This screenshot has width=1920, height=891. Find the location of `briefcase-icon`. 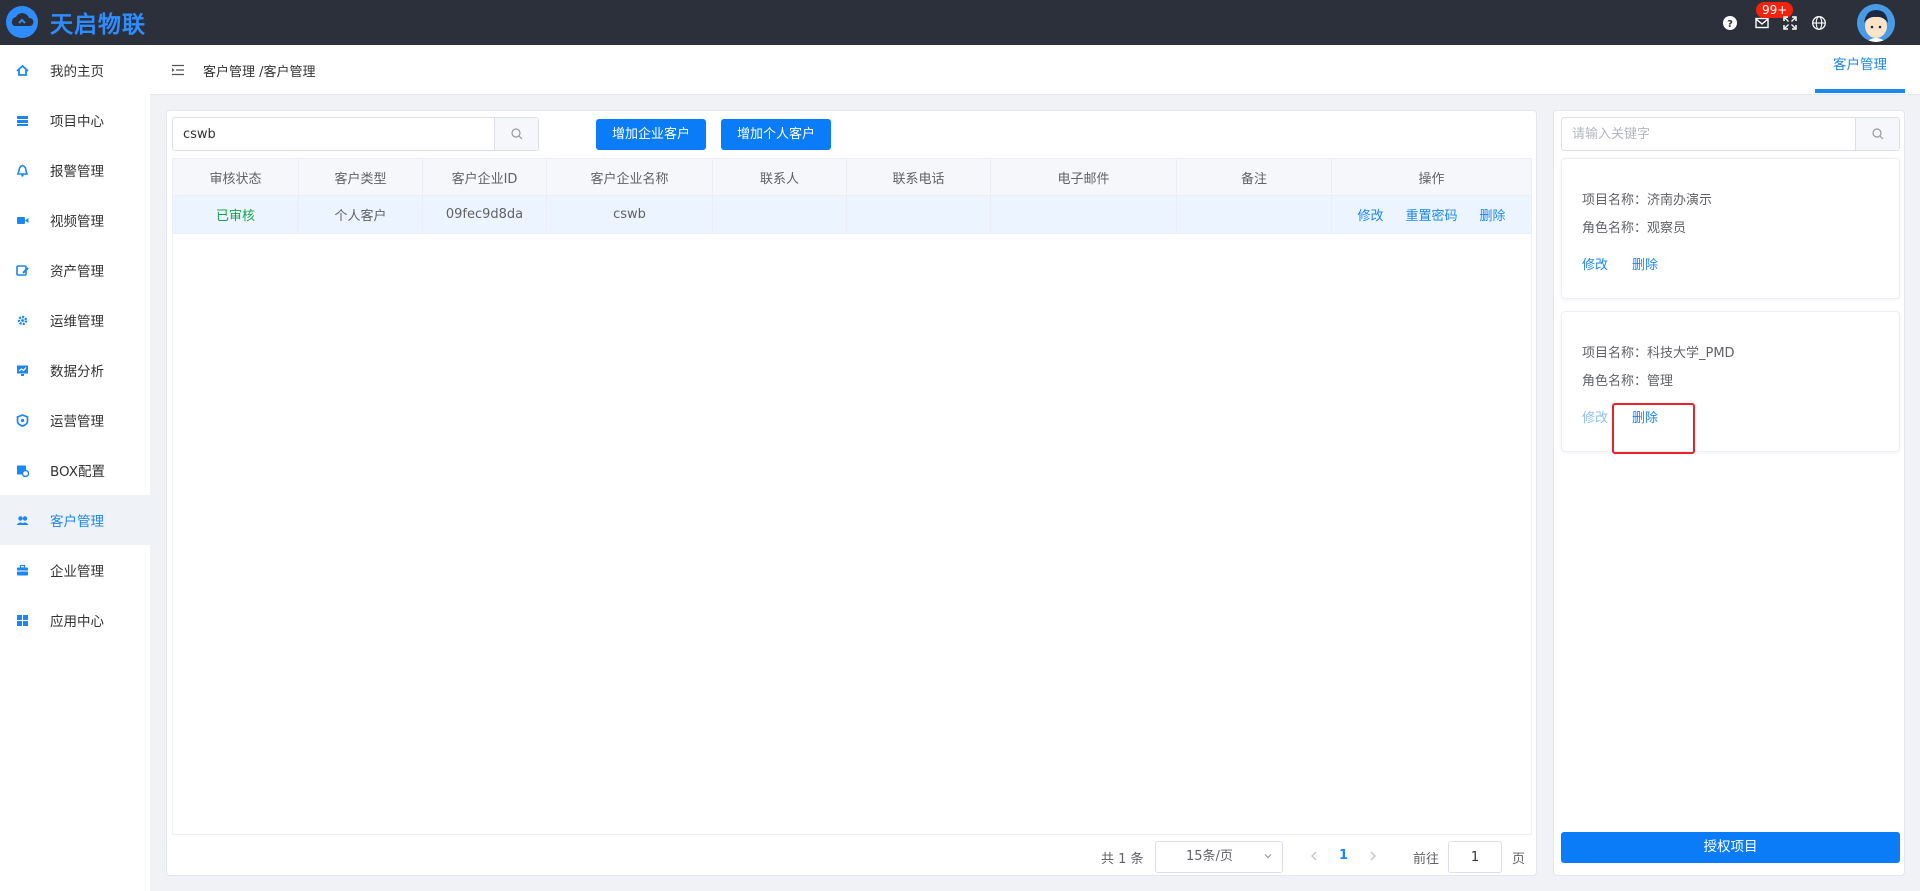

briefcase-icon is located at coordinates (22, 569).